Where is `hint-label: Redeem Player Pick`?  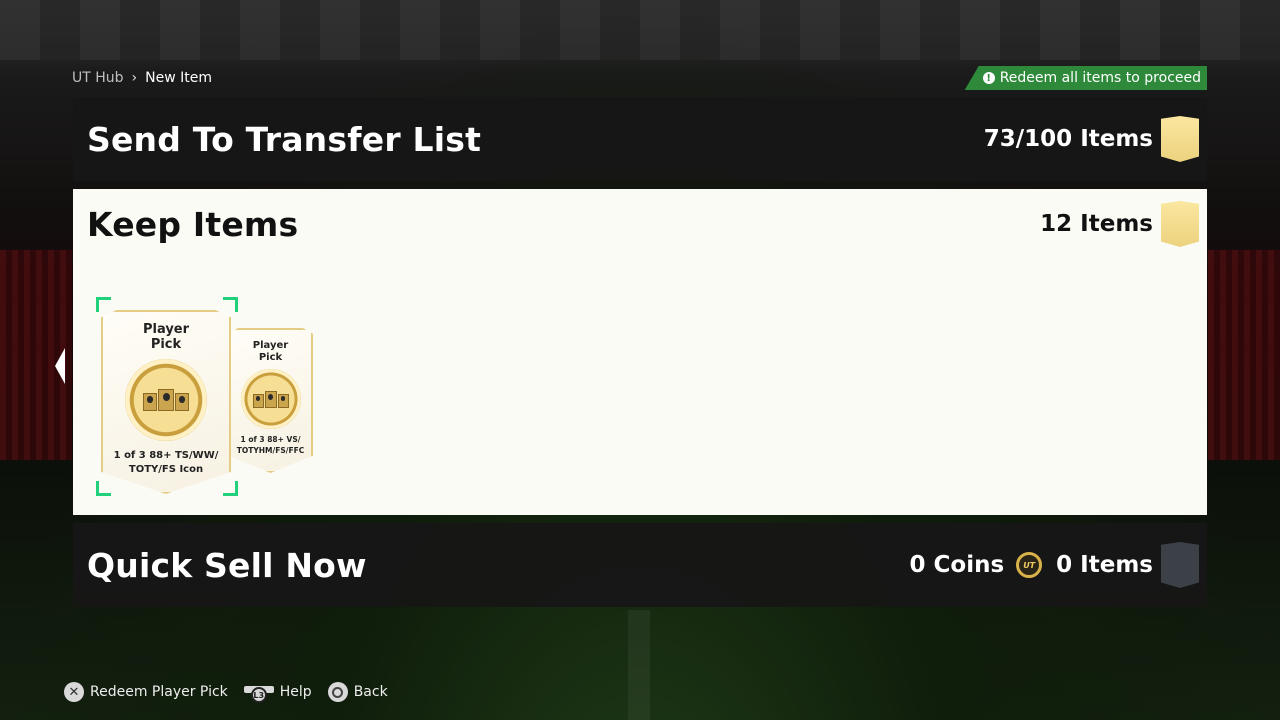
hint-label: Redeem Player Pick is located at coordinates (159, 692).